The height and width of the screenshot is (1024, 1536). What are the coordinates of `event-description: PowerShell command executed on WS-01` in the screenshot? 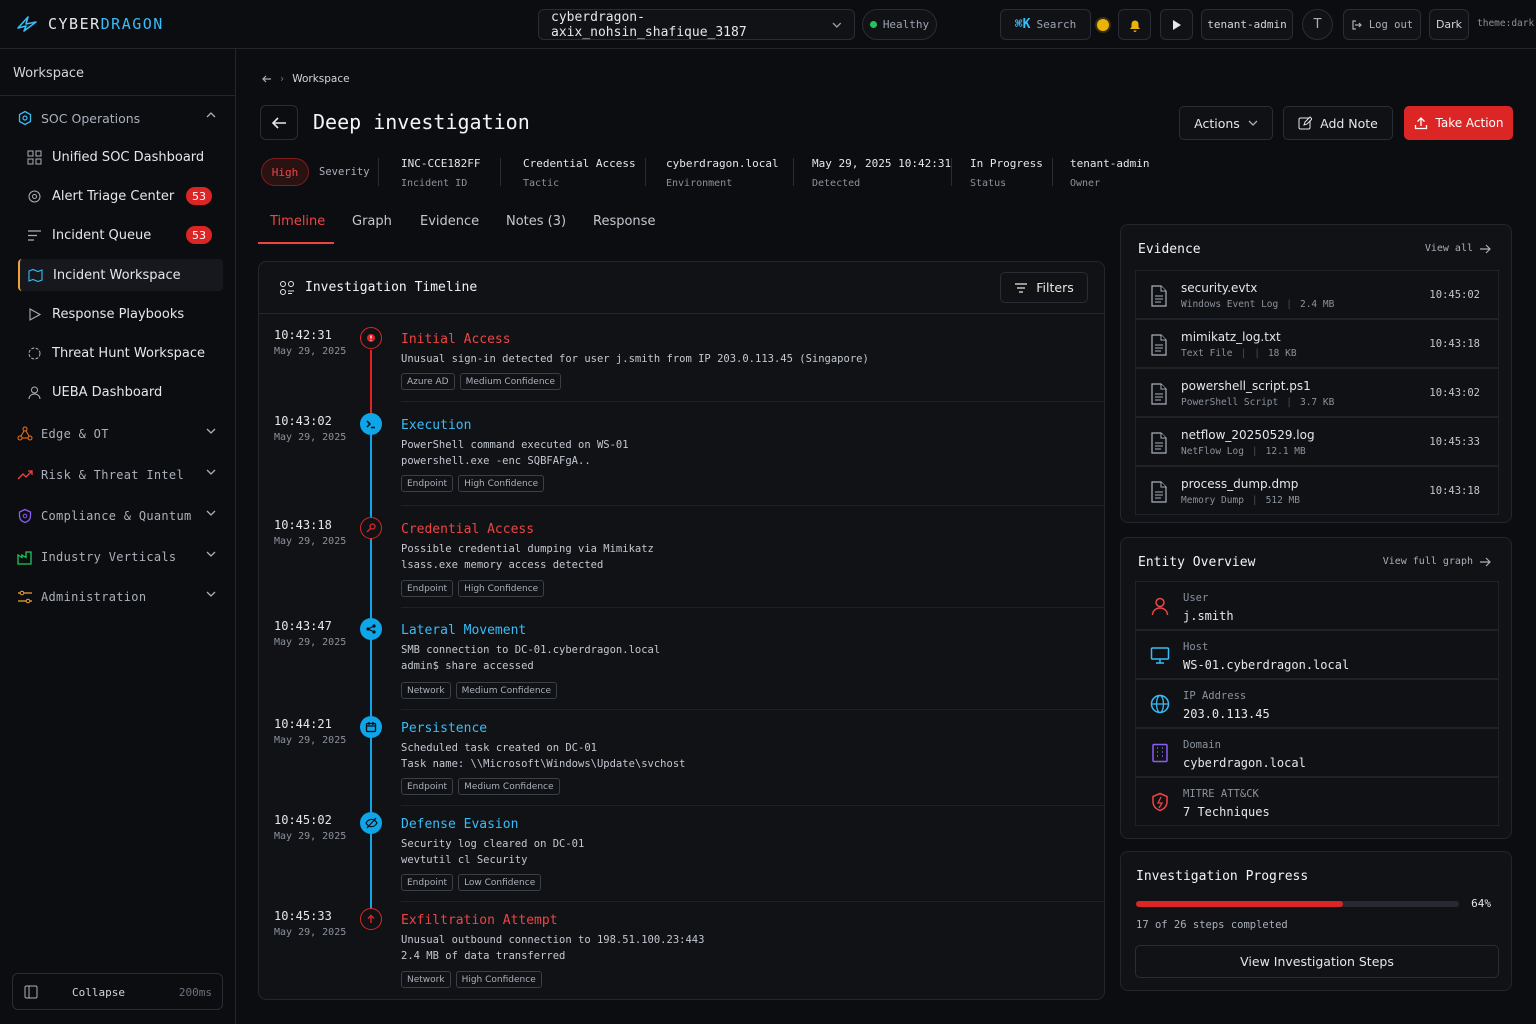 It's located at (515, 445).